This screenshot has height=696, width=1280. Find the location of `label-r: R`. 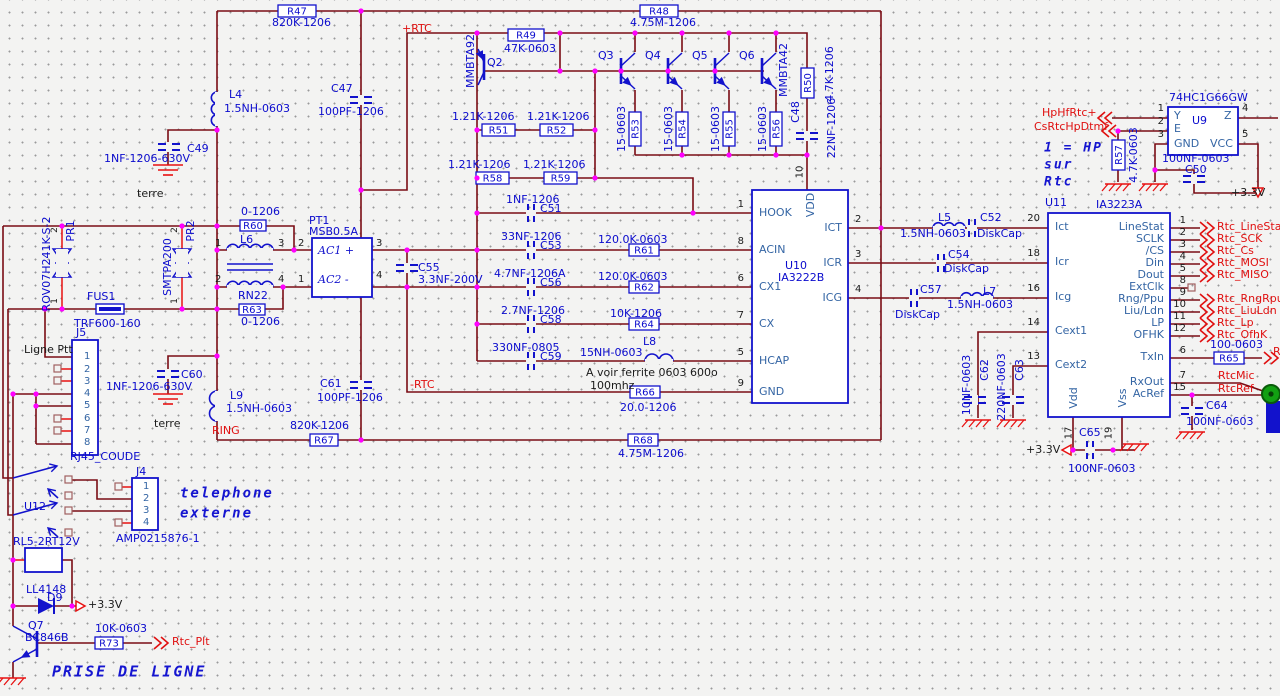

label-r: R is located at coordinates (1276, 351).